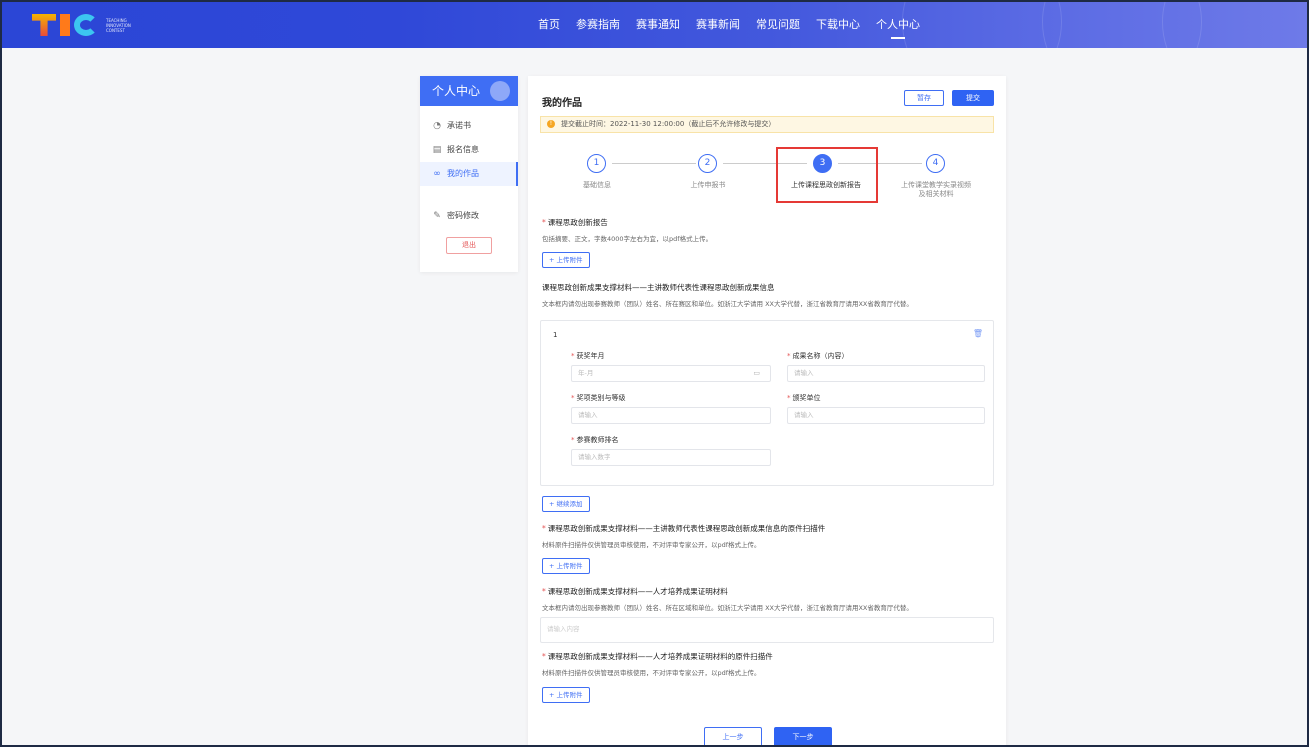 This screenshot has height=747, width=1309. I want to click on award-date-placeholder: 年-月, so click(586, 373).